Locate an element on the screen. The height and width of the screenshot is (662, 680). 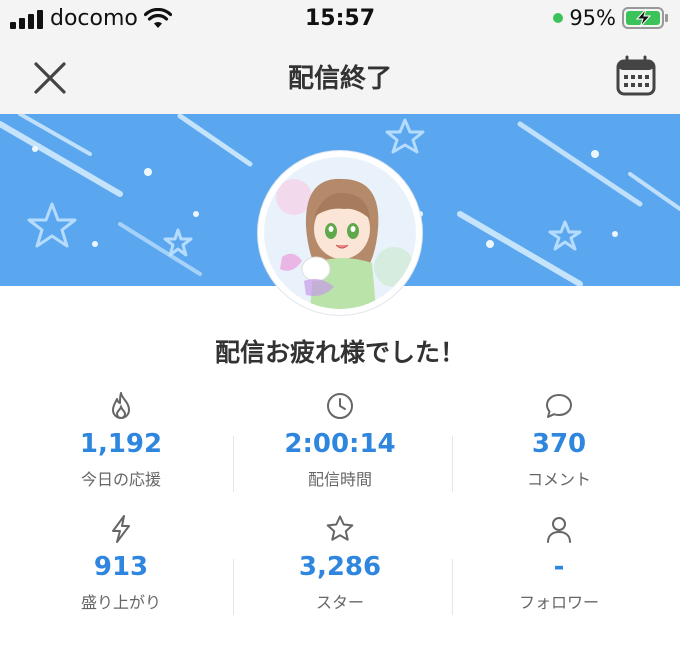
stat-duration: 2:00:14 配信時間 is located at coordinates (340, 440).